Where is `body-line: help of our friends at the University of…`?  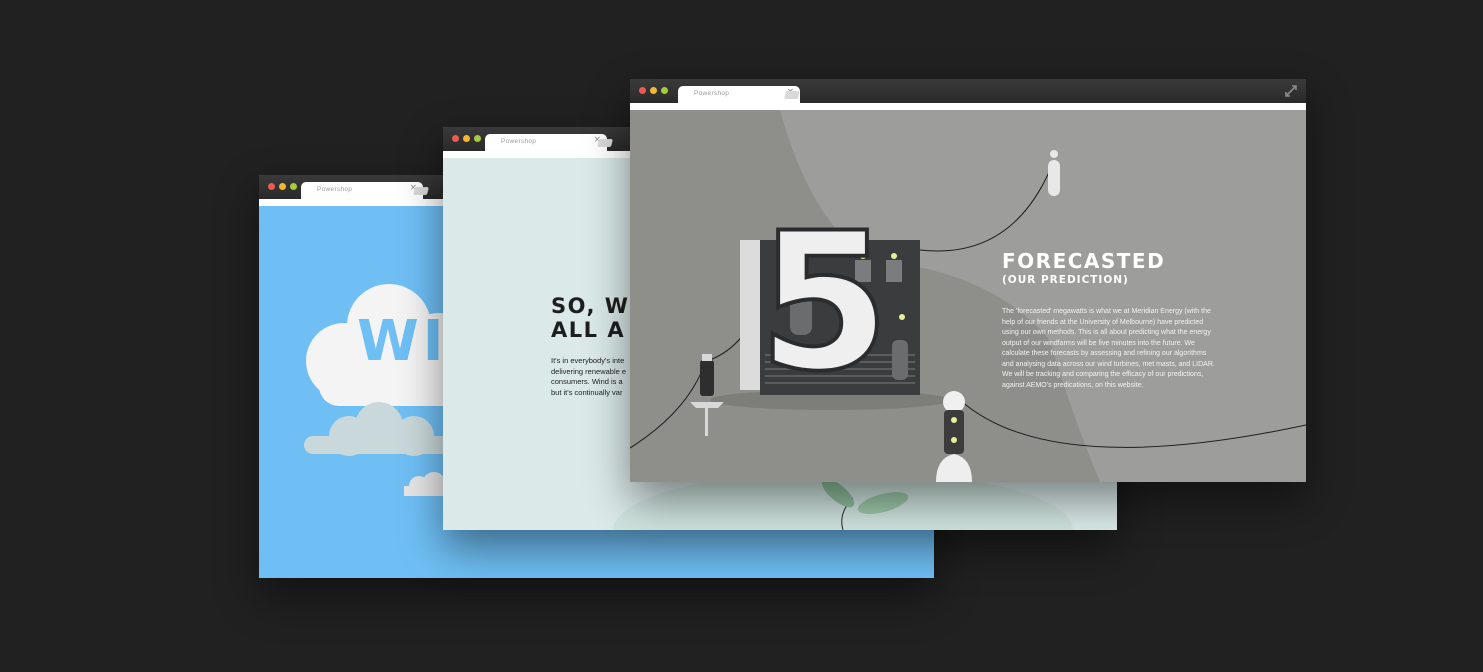
body-line: help of our friends at the University of… is located at coordinates (1103, 322).